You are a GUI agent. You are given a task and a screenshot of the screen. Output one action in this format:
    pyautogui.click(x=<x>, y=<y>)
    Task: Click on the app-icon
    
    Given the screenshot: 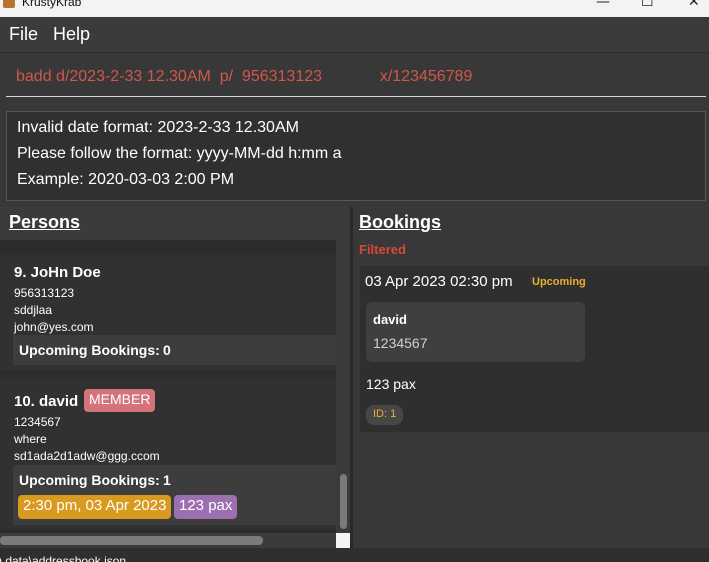 What is the action you would take?
    pyautogui.click(x=9, y=4)
    